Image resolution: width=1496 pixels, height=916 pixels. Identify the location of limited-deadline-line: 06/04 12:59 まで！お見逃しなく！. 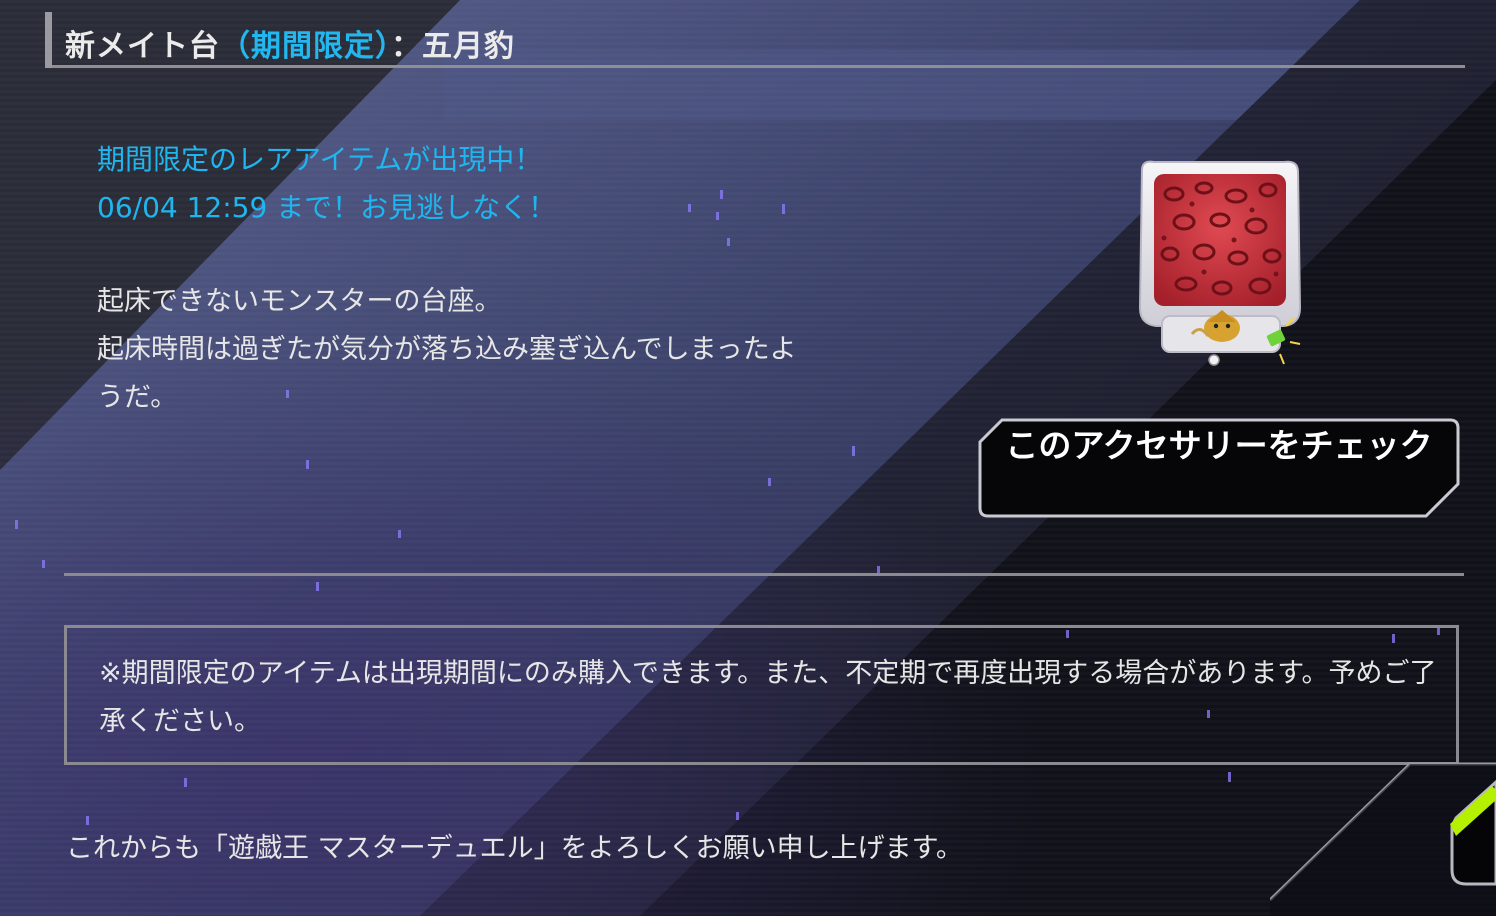
(327, 207).